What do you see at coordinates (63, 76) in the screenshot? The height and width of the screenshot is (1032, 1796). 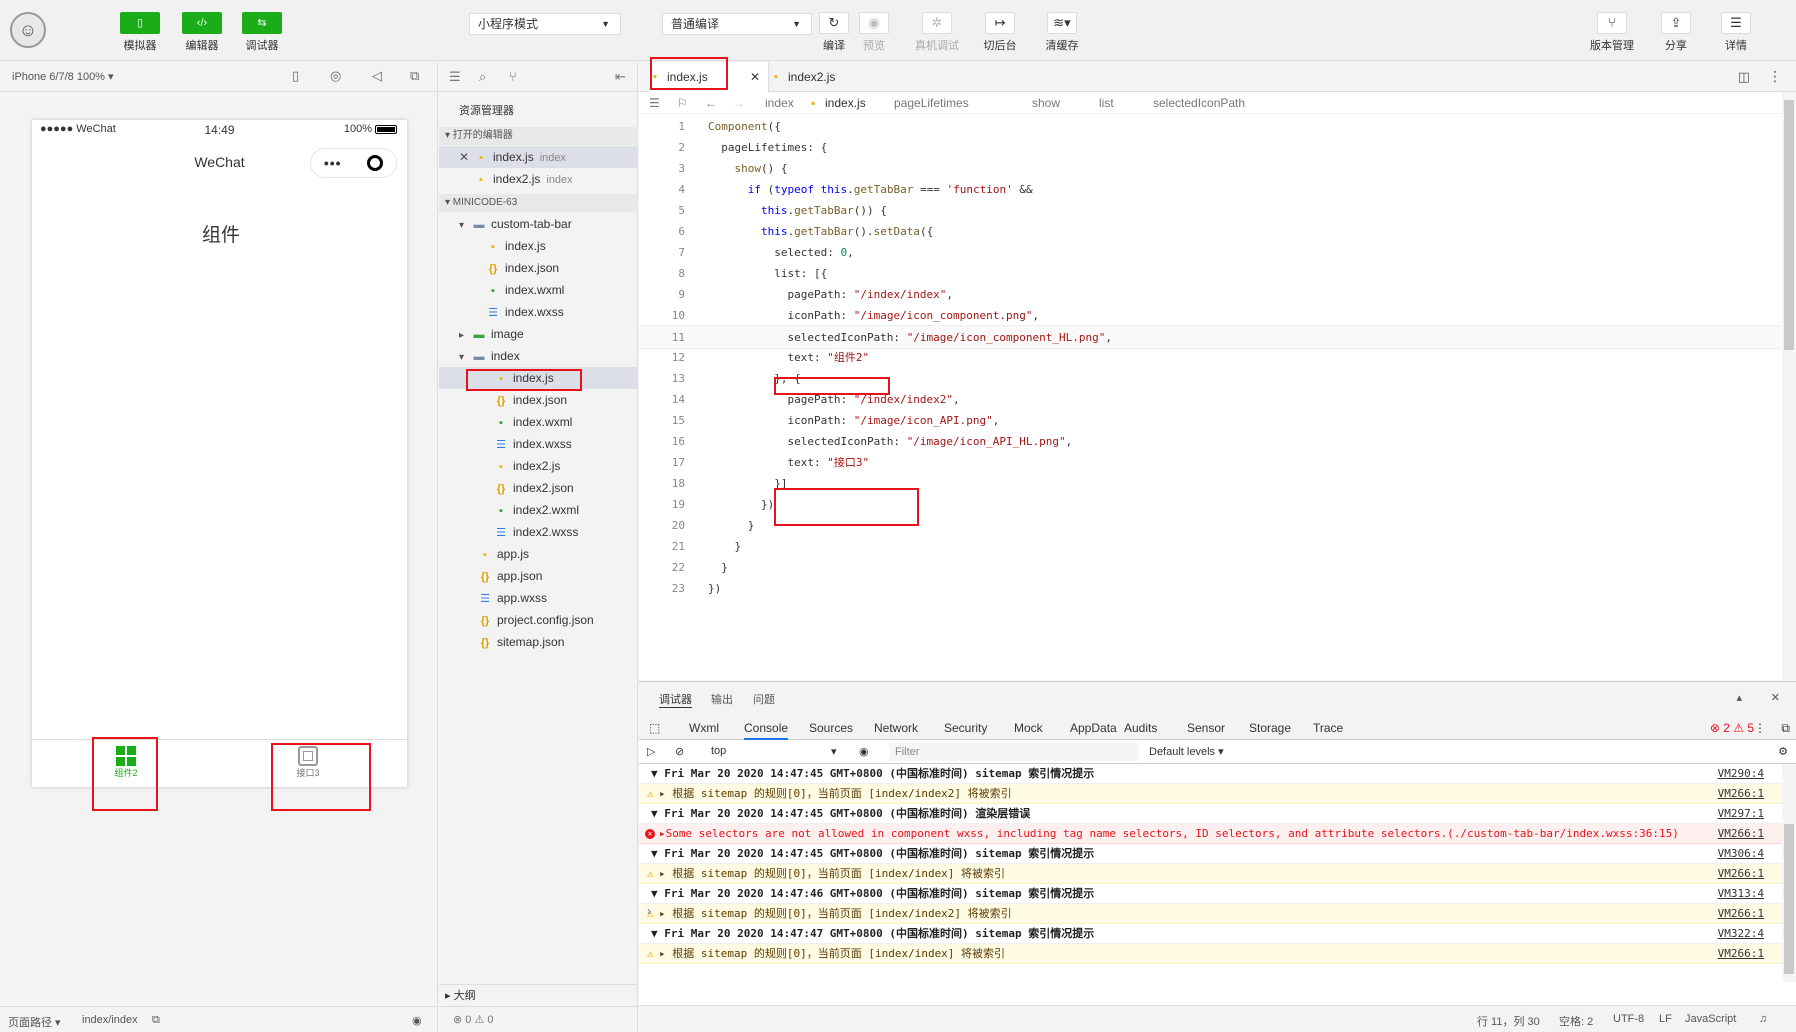 I see `device-select: iPhone 6/7/8 100% ▾` at bounding box center [63, 76].